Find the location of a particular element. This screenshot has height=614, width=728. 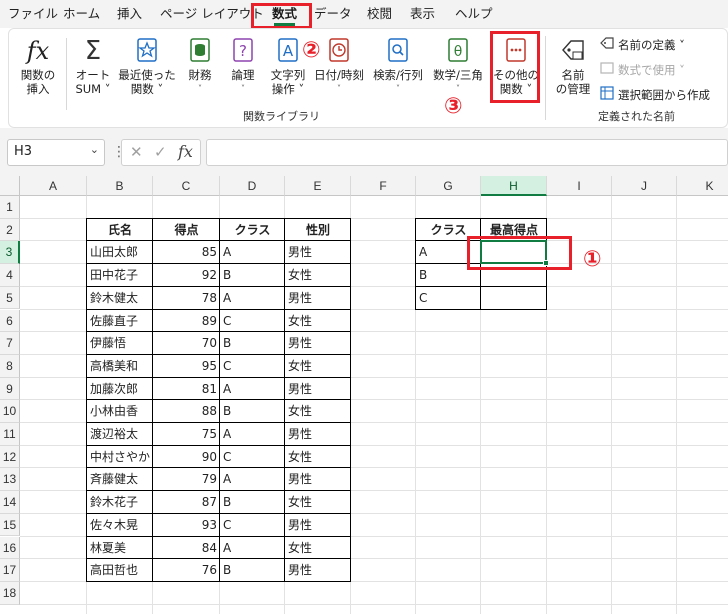

table-cell: 山田太郎 is located at coordinates (120, 252).